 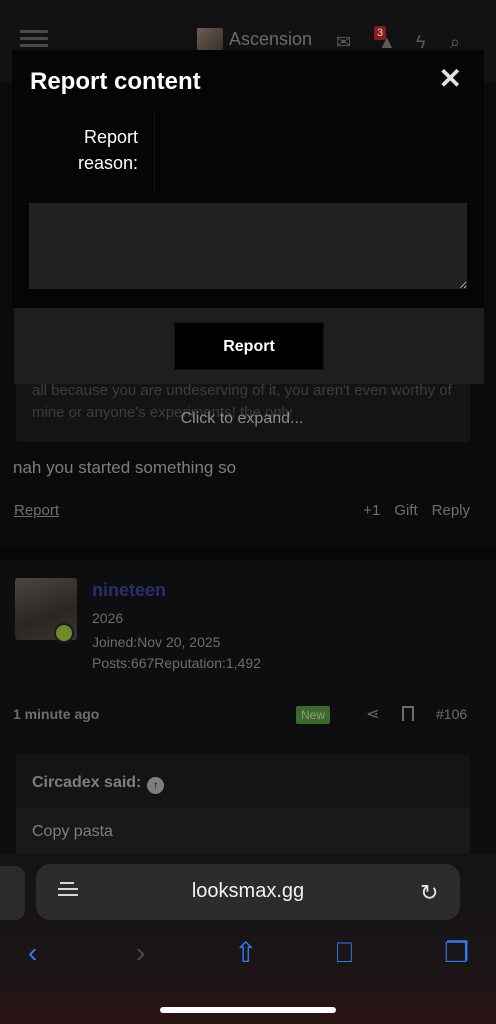 I want to click on report-reason-textarea, so click(x=248, y=246).